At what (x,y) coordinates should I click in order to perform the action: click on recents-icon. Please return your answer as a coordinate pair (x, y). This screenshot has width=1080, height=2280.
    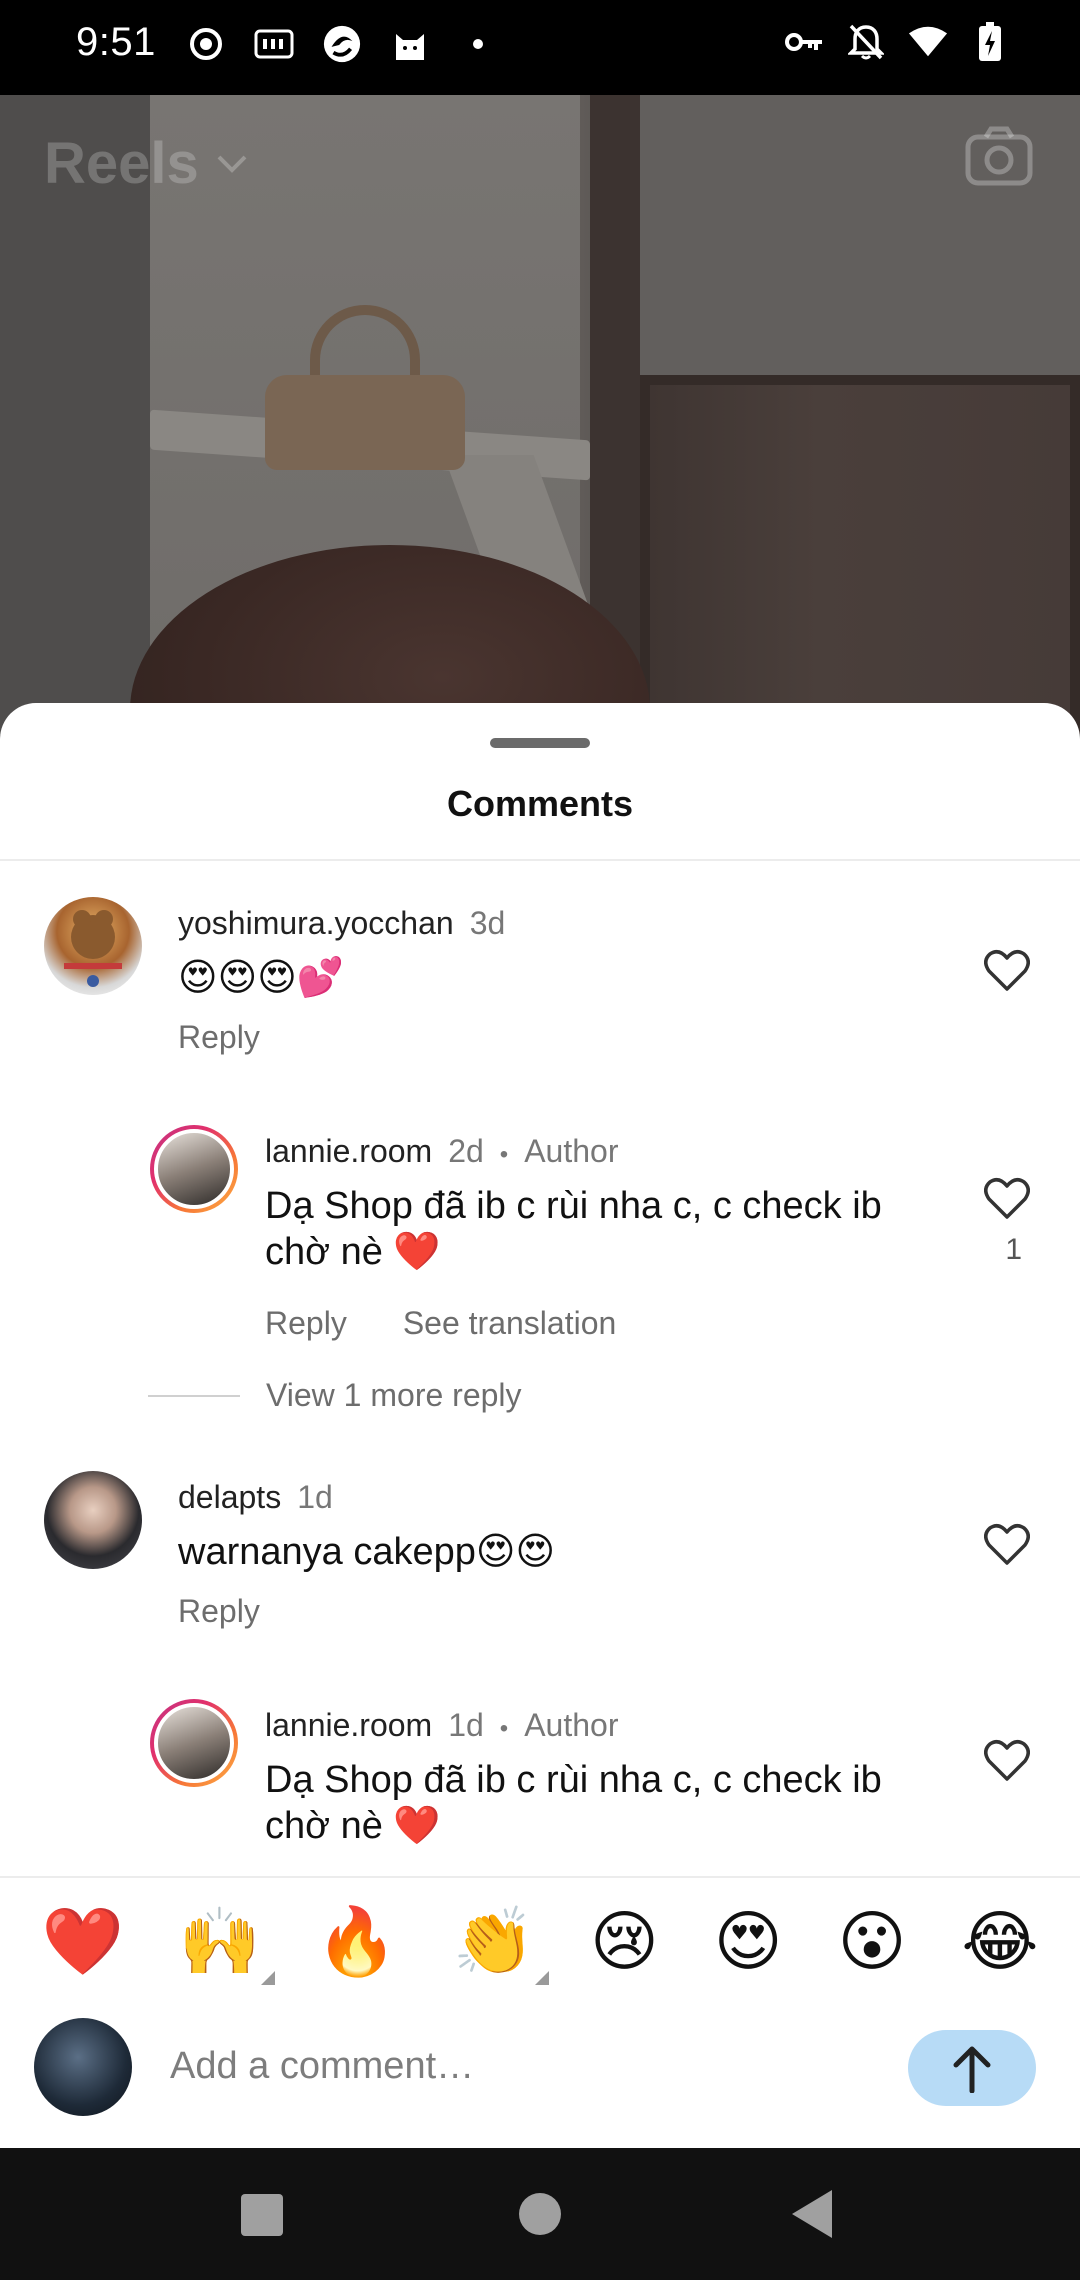
    Looking at the image, I should click on (262, 2215).